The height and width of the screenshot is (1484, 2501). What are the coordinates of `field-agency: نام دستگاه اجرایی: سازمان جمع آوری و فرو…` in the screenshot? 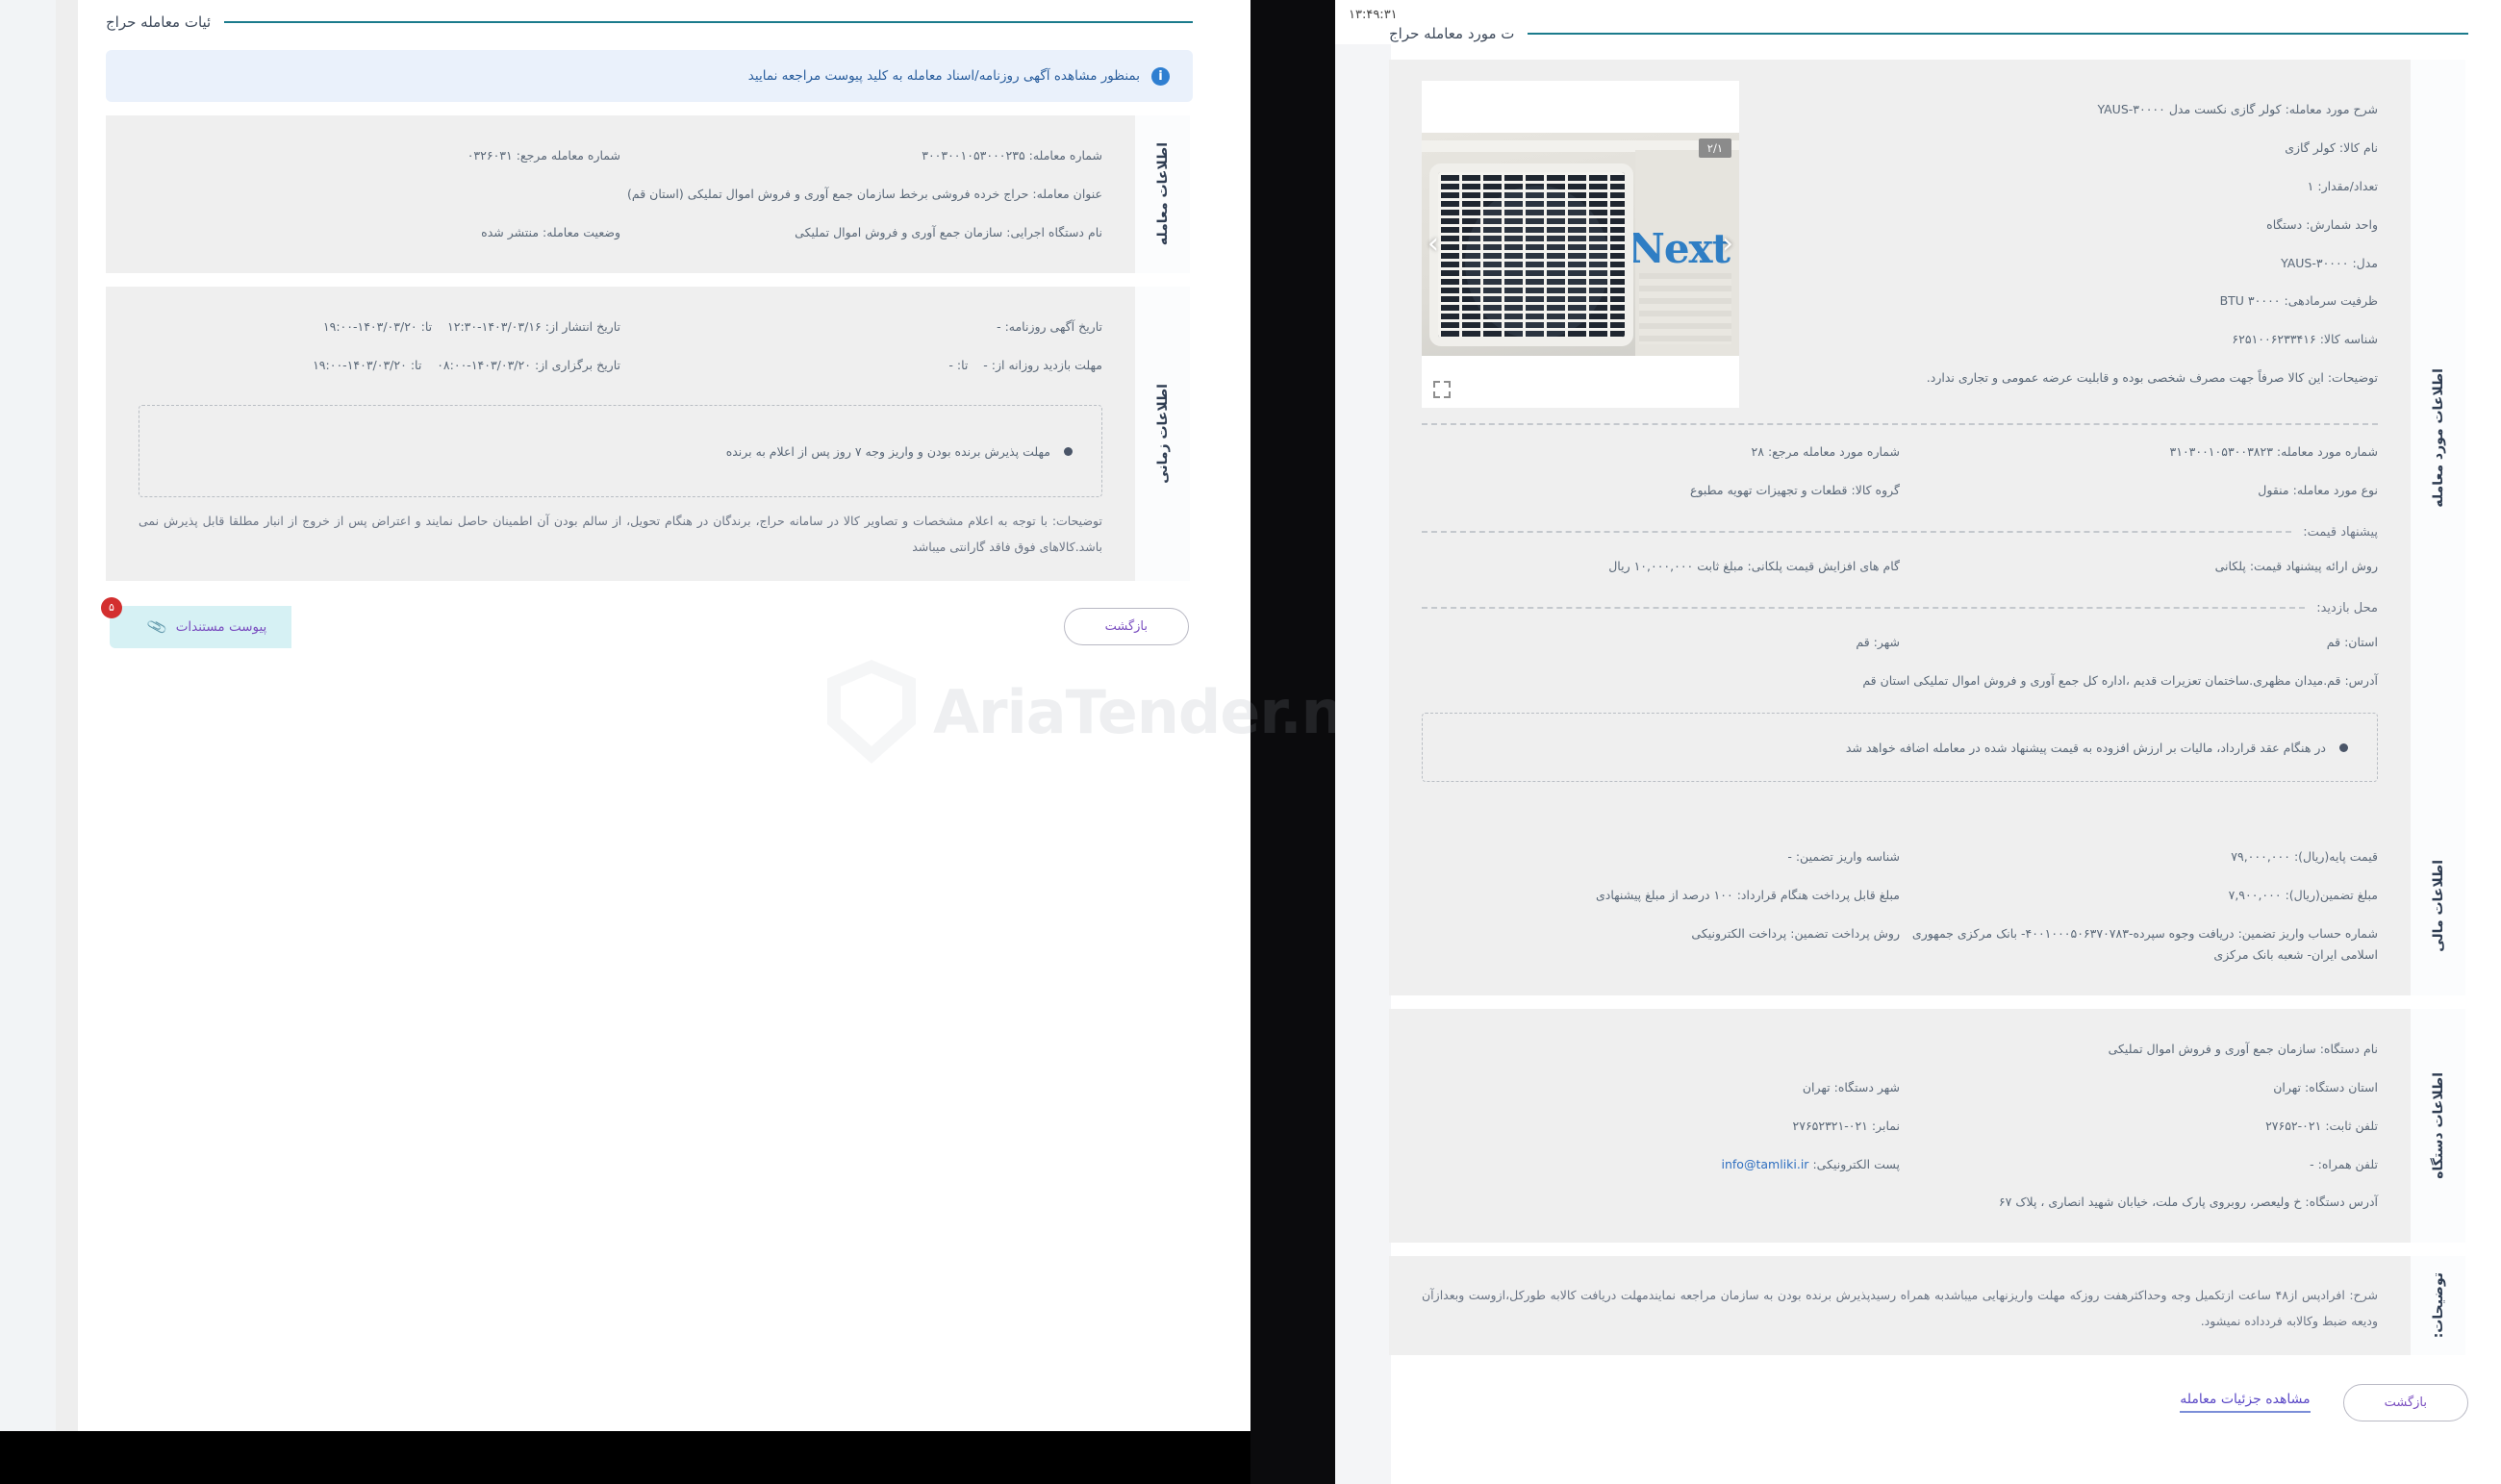 It's located at (861, 233).